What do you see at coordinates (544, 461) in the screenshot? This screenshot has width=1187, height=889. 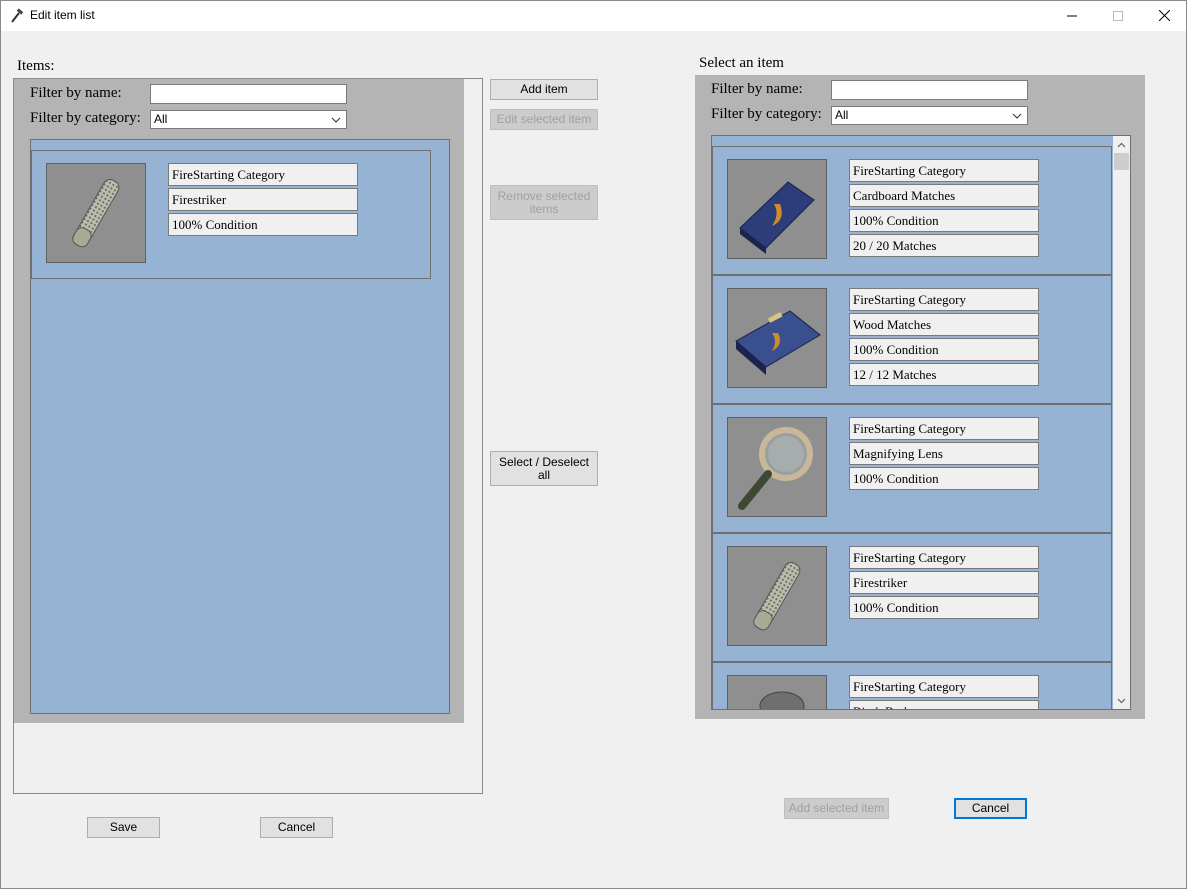 I see `select-deselect-line1: Select / Deselect` at bounding box center [544, 461].